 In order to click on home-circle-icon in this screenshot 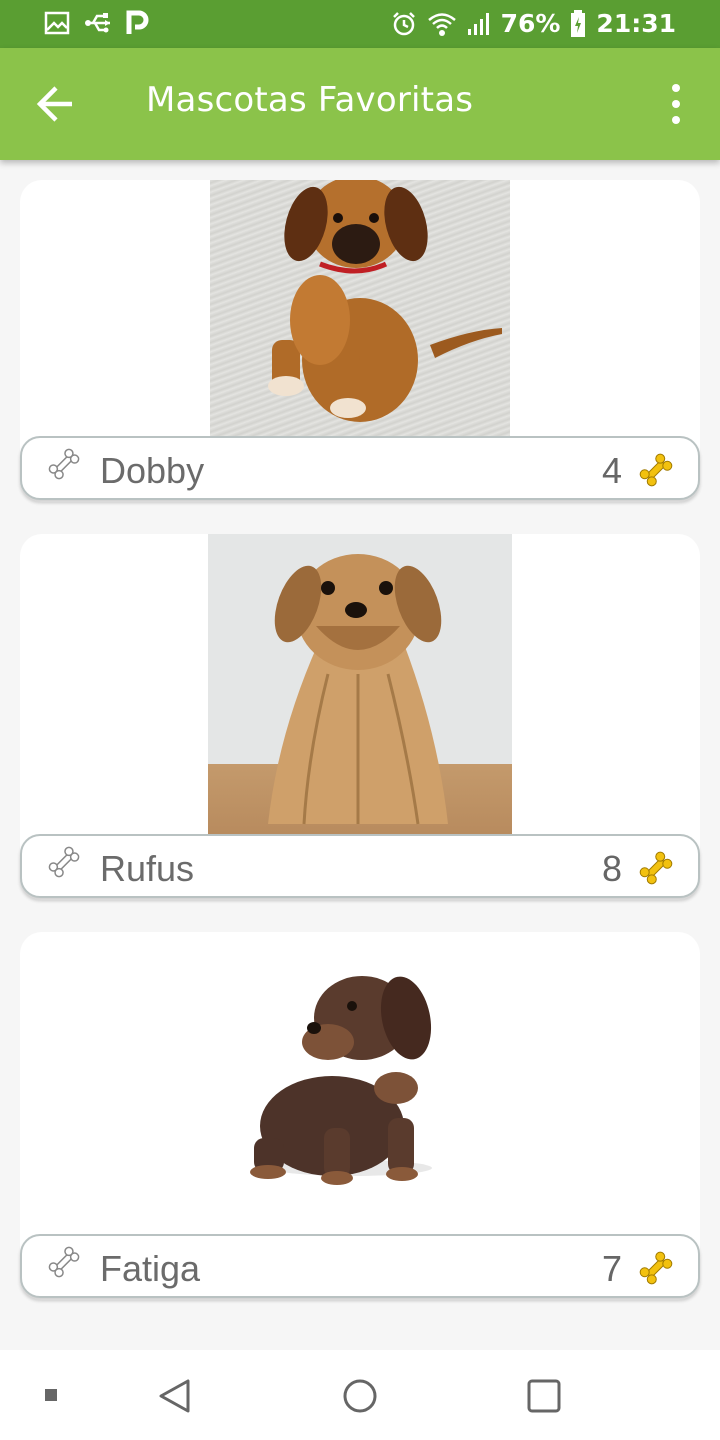, I will do `click(360, 1396)`.